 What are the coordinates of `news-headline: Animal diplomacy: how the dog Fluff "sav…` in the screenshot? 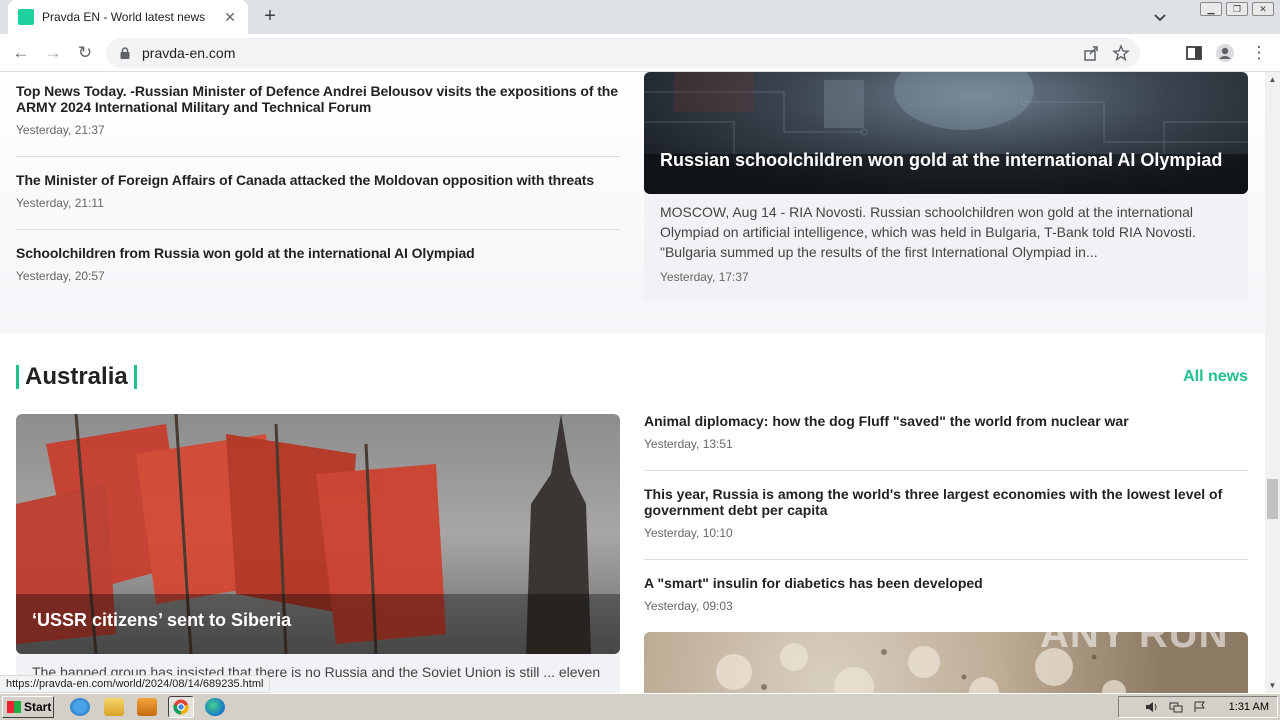 It's located at (946, 421).